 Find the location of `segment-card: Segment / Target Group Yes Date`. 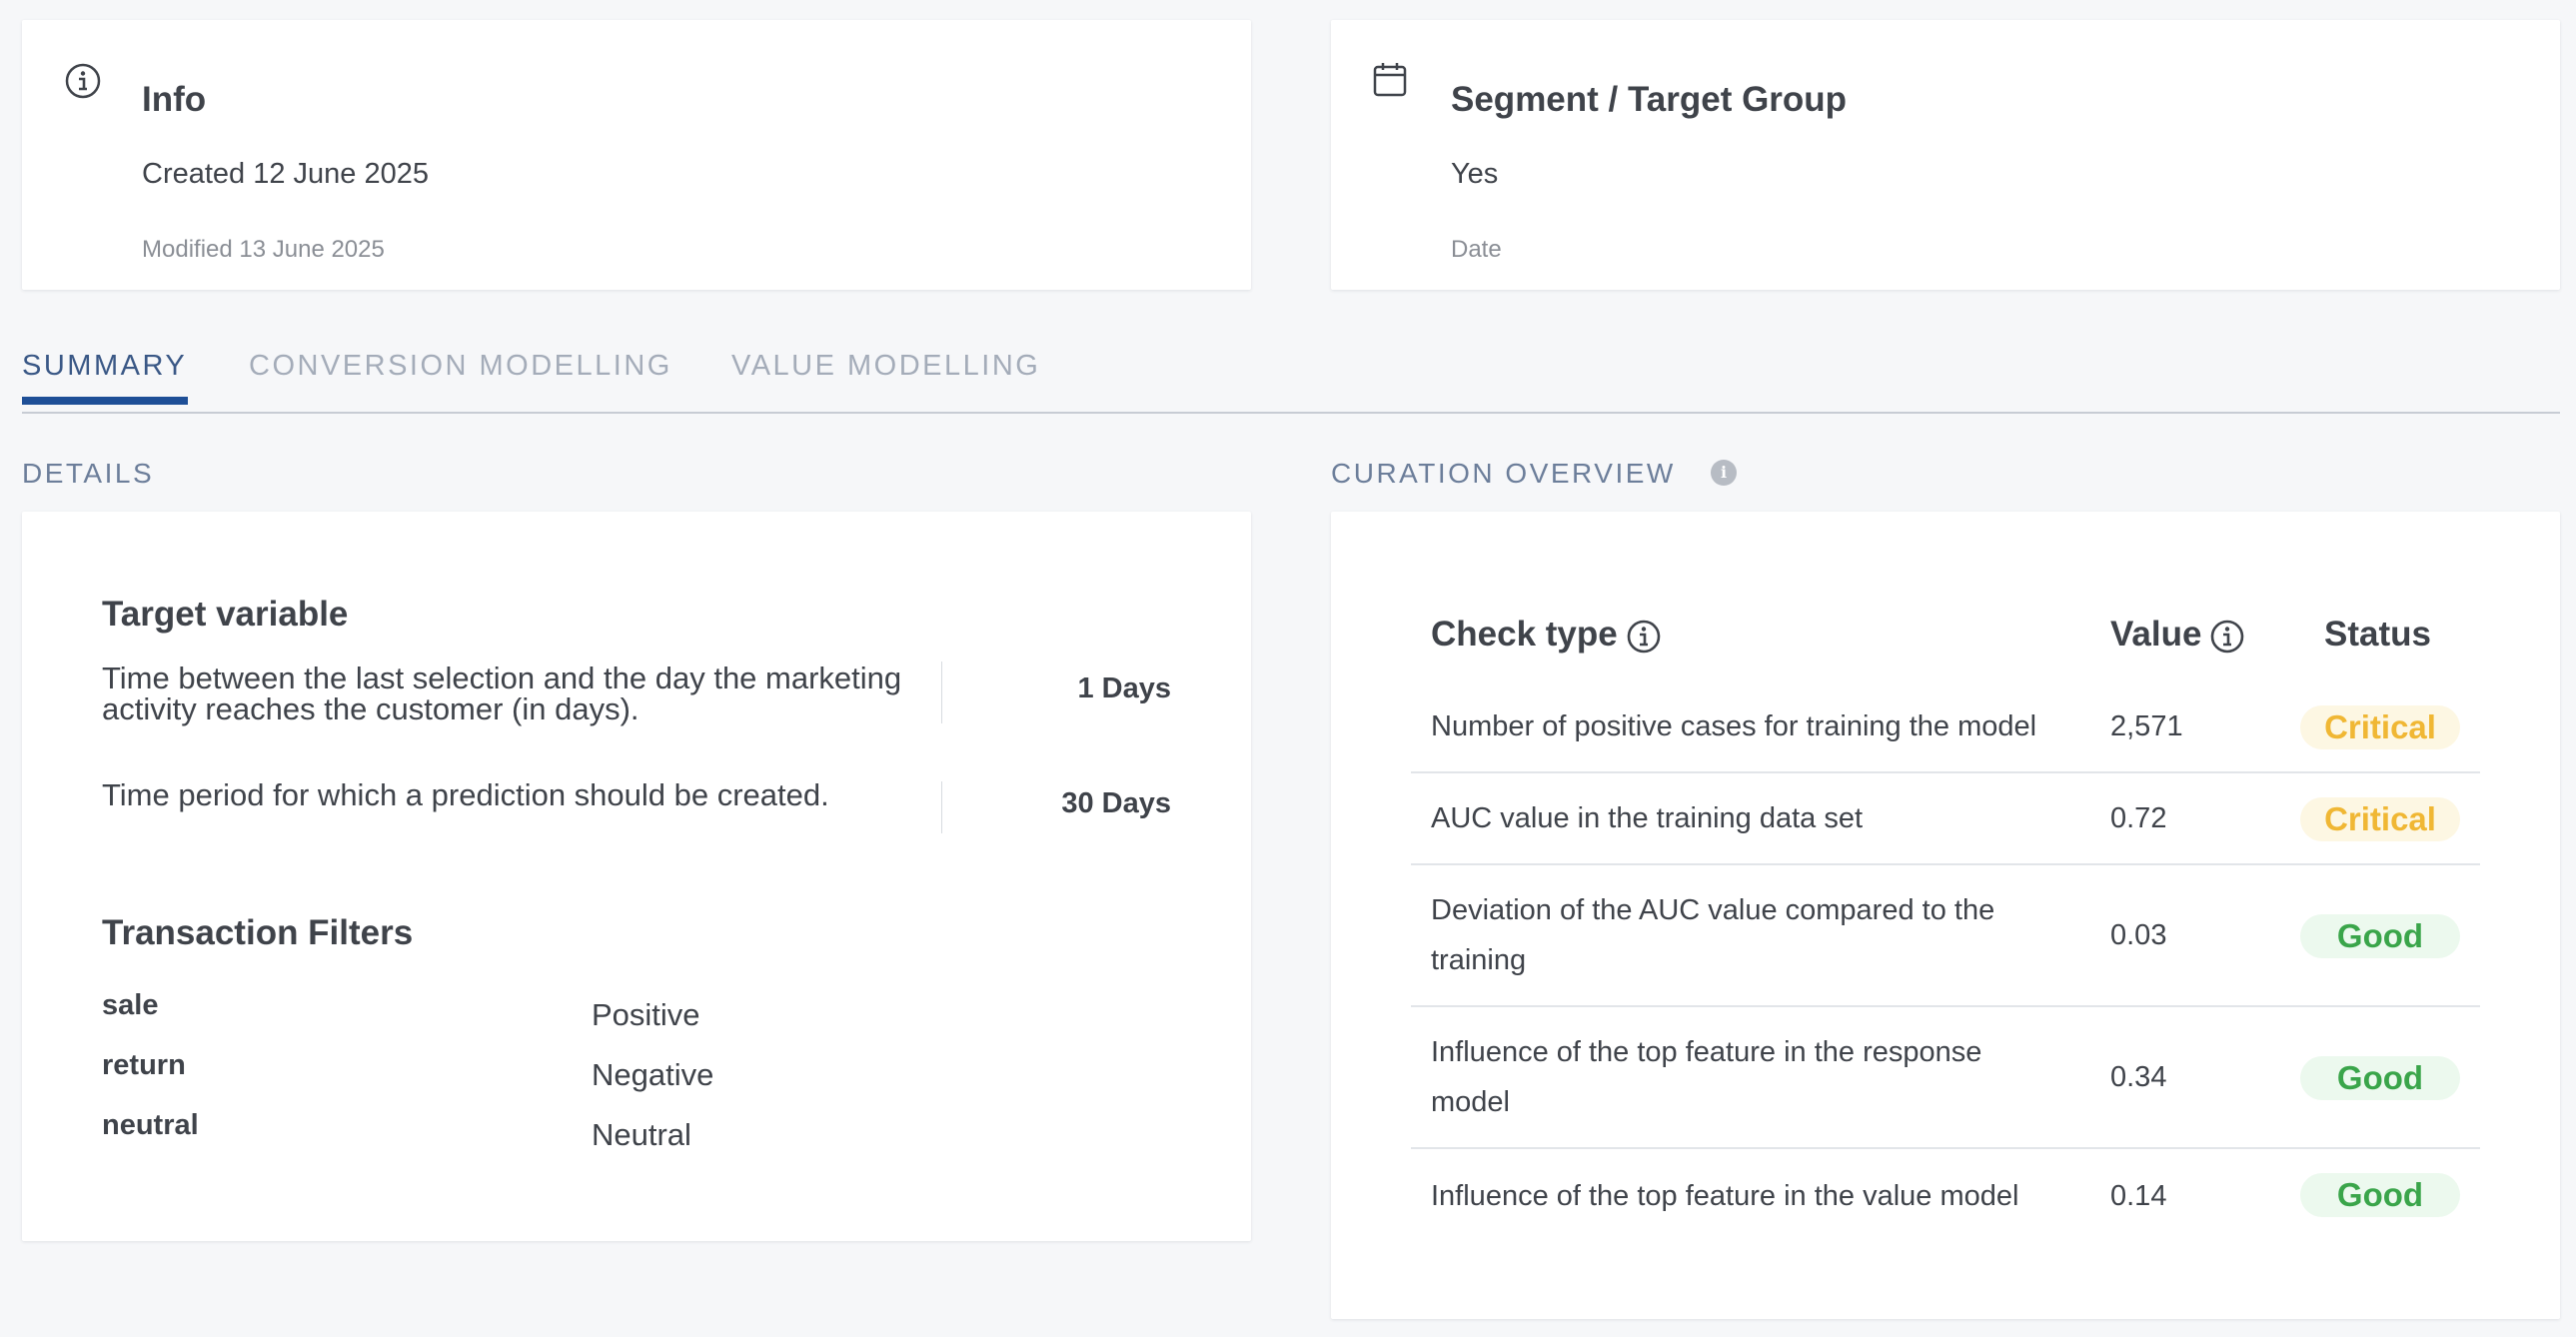

segment-card: Segment / Target Group Yes Date is located at coordinates (1945, 155).